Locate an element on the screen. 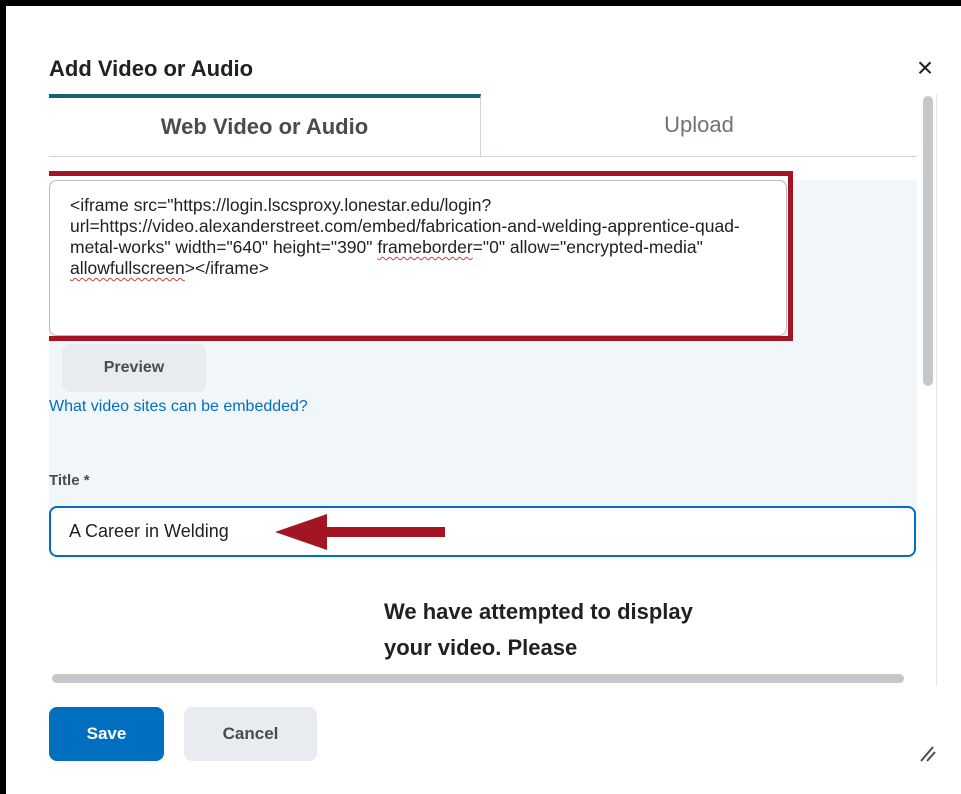 This screenshot has height=794, width=961. horizontal-scrollbar is located at coordinates (478, 678).